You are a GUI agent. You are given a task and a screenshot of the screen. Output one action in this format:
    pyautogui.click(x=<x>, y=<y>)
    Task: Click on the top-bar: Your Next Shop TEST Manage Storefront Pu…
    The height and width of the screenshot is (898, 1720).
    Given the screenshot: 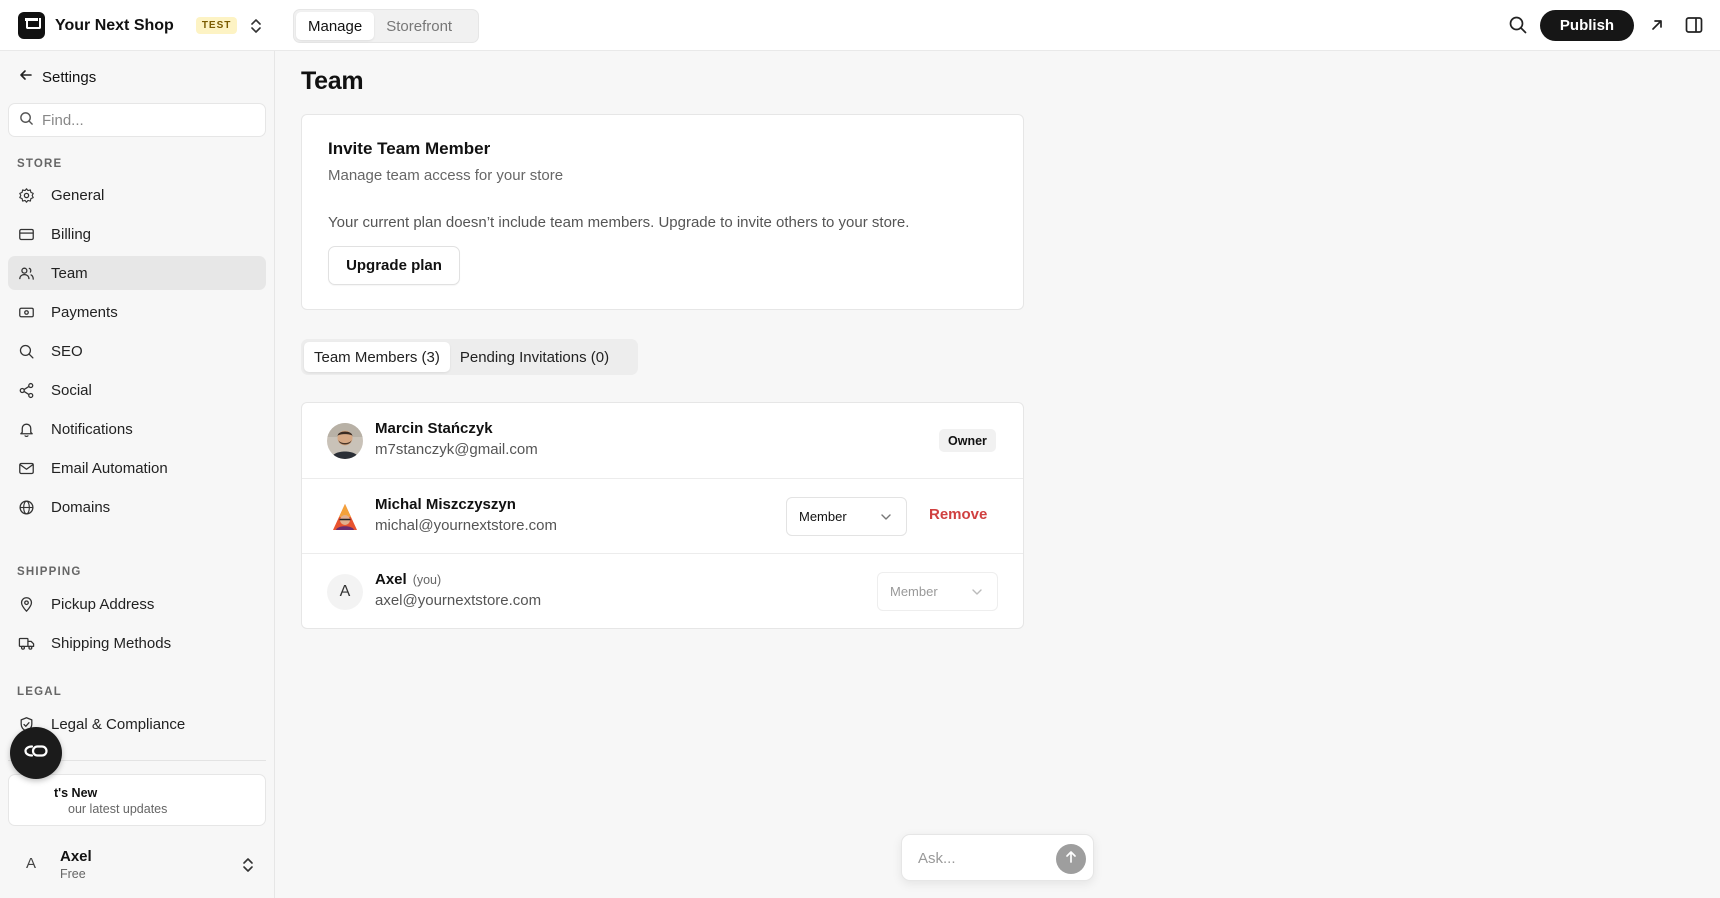 What is the action you would take?
    pyautogui.click(x=860, y=25)
    